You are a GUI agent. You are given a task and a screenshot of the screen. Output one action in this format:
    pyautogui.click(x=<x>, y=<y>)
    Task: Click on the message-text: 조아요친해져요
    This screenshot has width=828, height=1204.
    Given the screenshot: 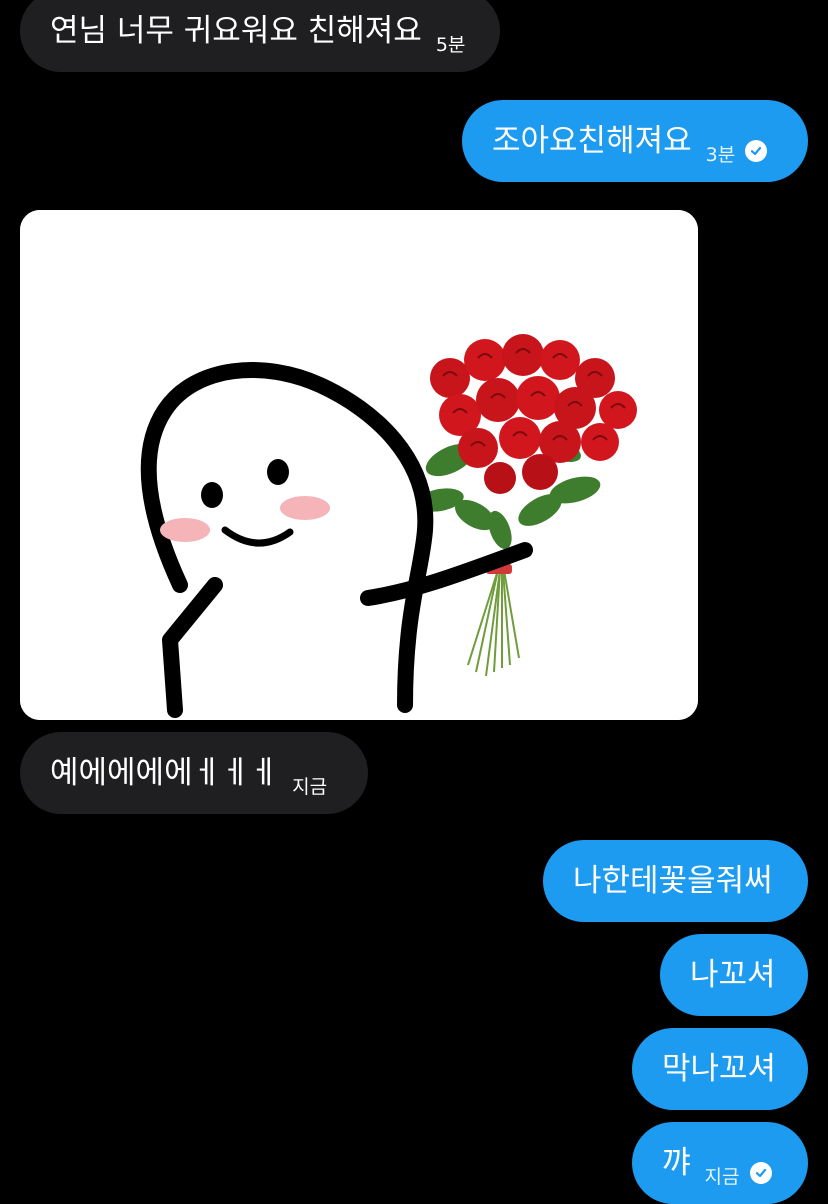 What is the action you would take?
    pyautogui.click(x=592, y=140)
    